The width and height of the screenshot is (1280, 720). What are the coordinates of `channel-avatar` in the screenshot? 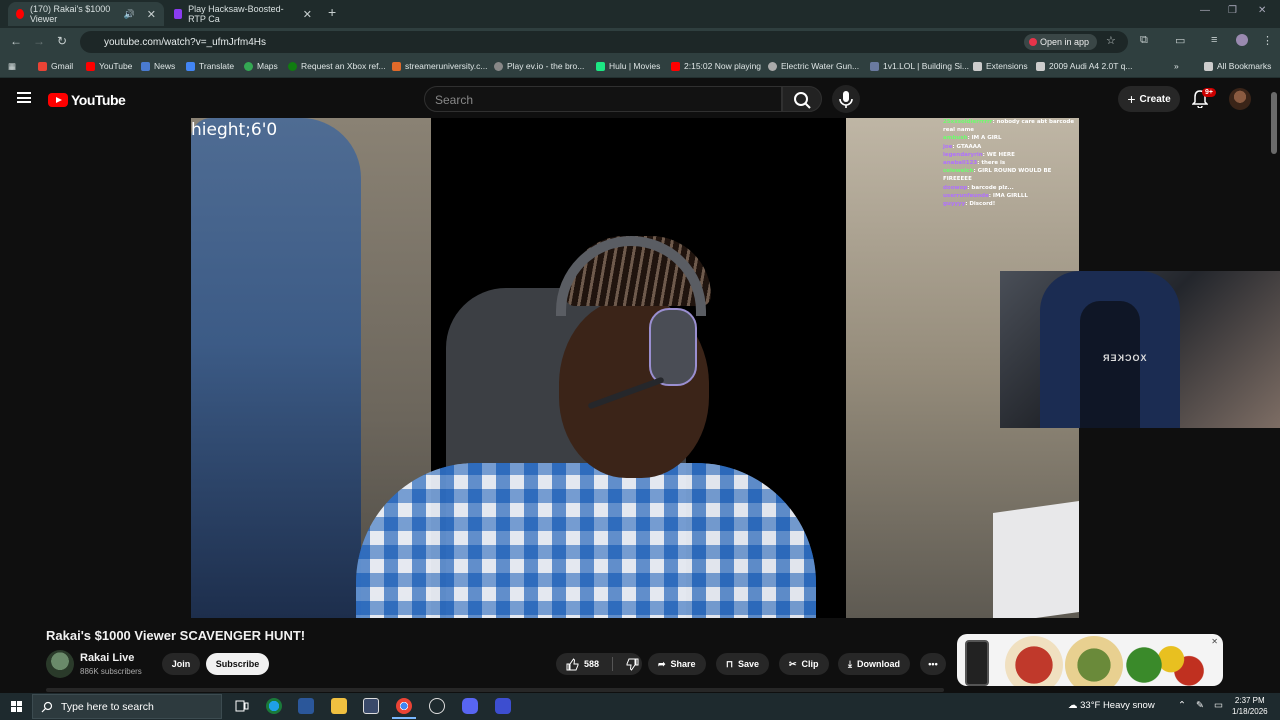 It's located at (60, 664).